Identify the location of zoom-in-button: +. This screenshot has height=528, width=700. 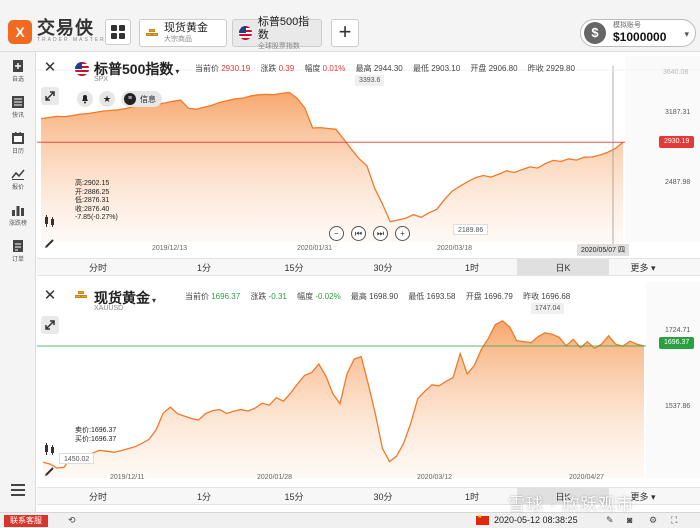
(402, 233).